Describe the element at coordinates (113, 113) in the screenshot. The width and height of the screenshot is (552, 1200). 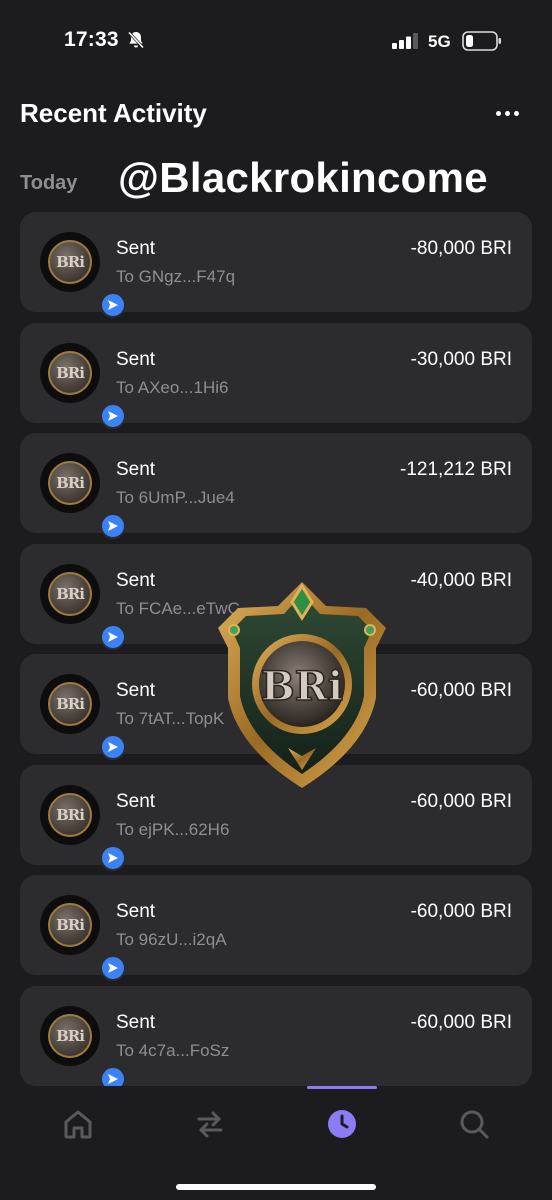
I see `page-title: Recent Activity` at that location.